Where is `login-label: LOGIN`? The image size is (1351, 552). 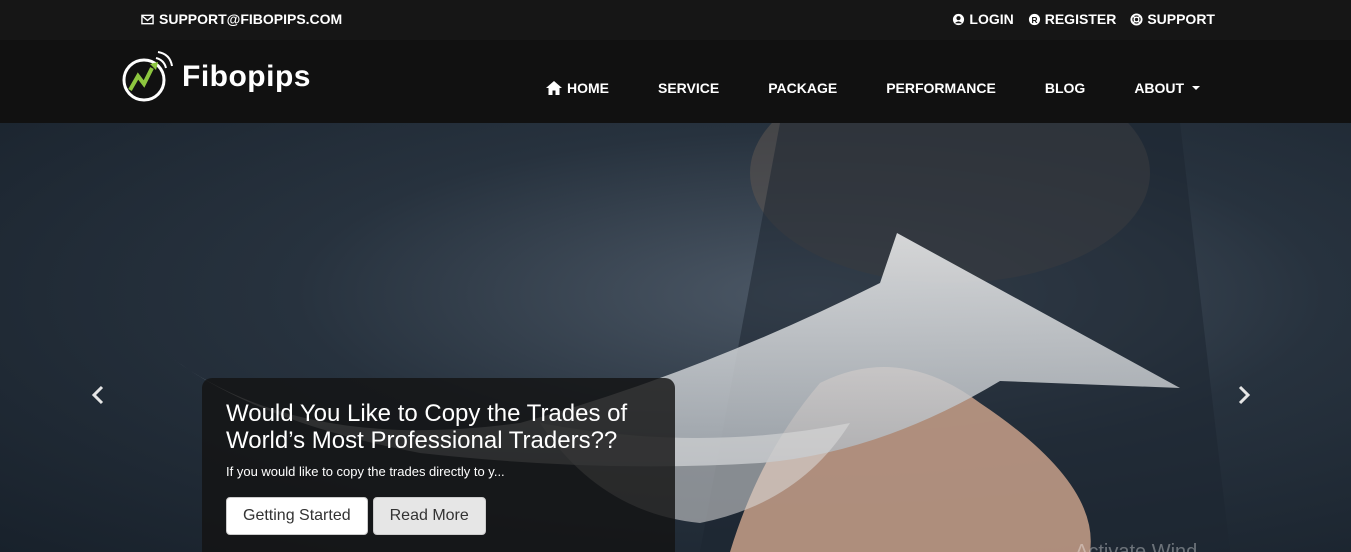 login-label: LOGIN is located at coordinates (991, 19).